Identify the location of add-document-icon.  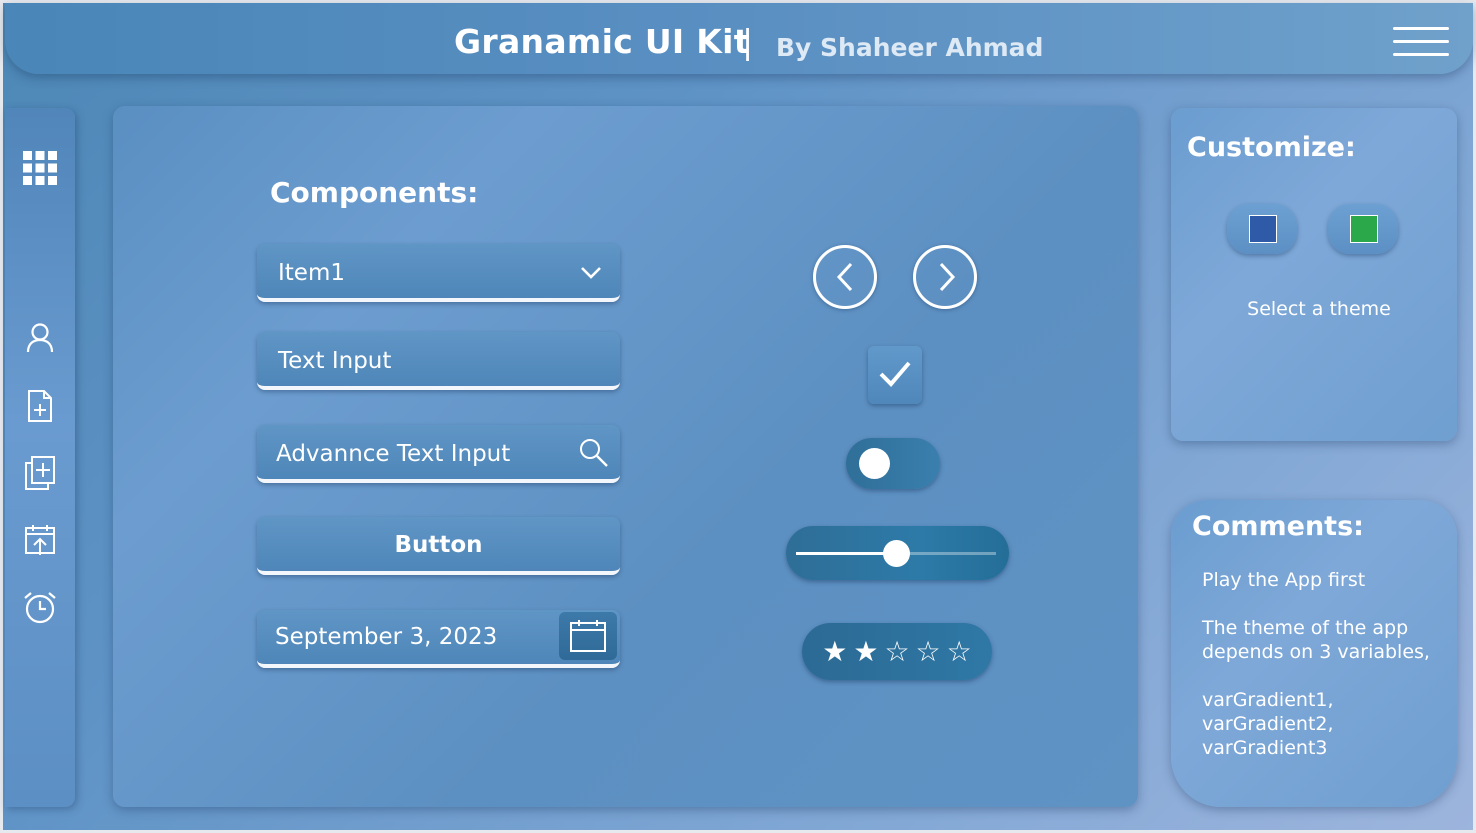
(40, 406).